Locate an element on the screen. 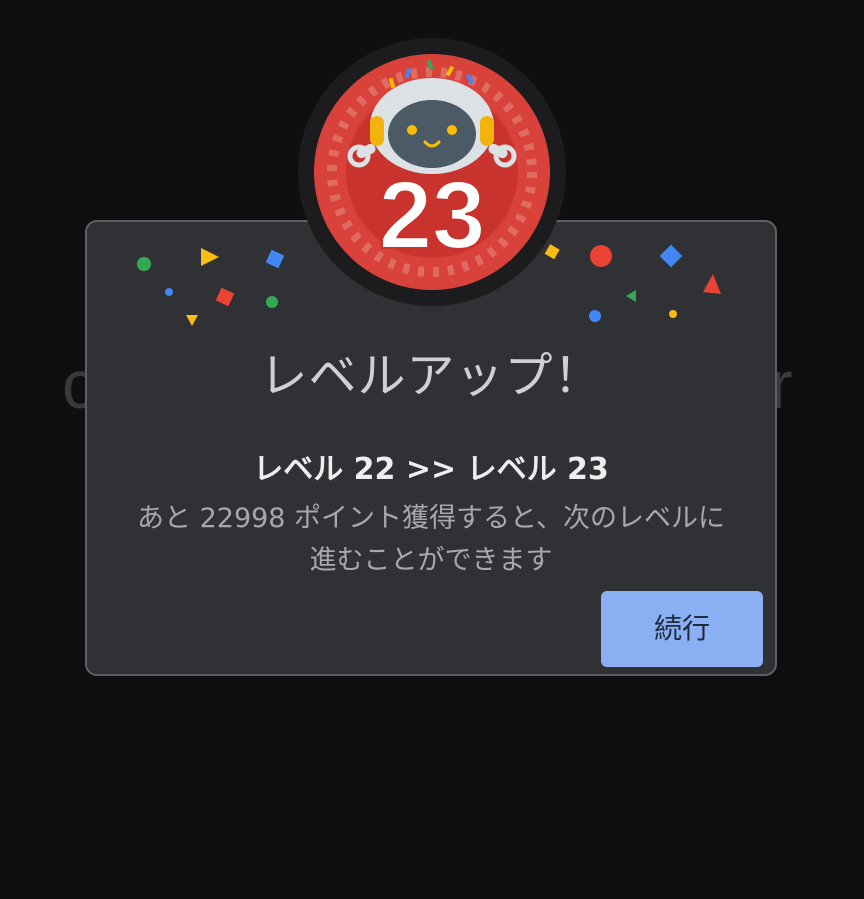 The image size is (864, 899). level-change-text: レベル 22 >> レベル 23 is located at coordinates (431, 469).